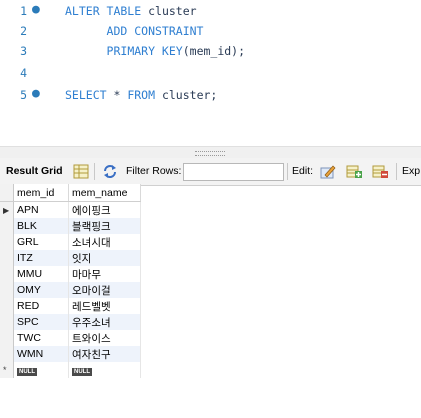  What do you see at coordinates (303, 171) in the screenshot?
I see `edit-label: Edit:` at bounding box center [303, 171].